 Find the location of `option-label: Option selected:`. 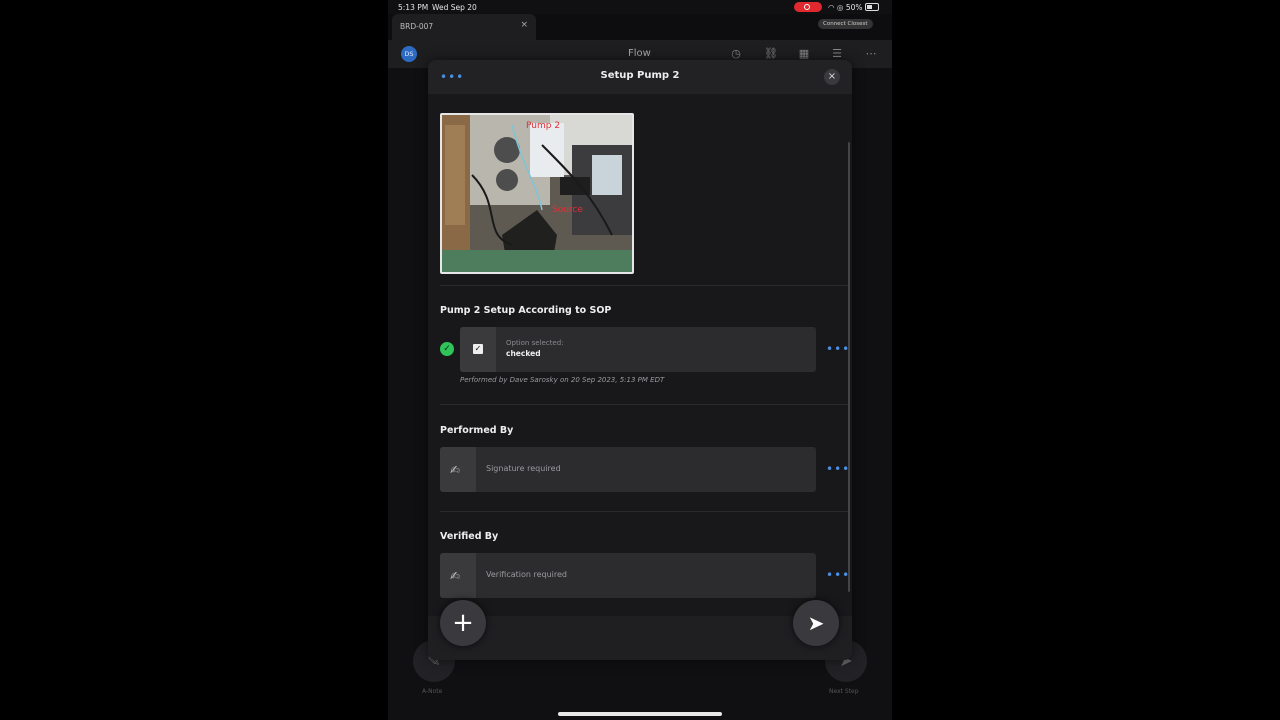

option-label: Option selected: is located at coordinates (535, 343).